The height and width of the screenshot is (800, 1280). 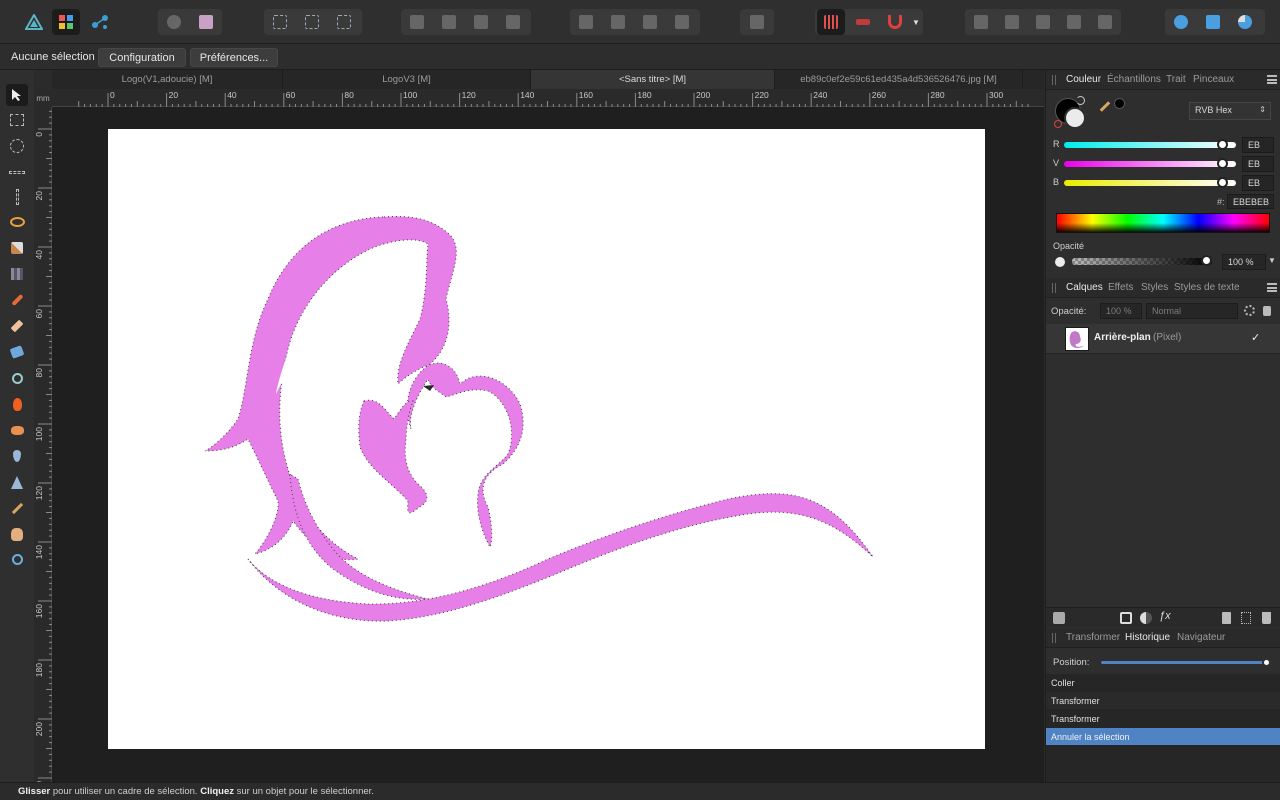 What do you see at coordinates (1176, 79) in the screenshot?
I see `tab-stroke: Trait` at bounding box center [1176, 79].